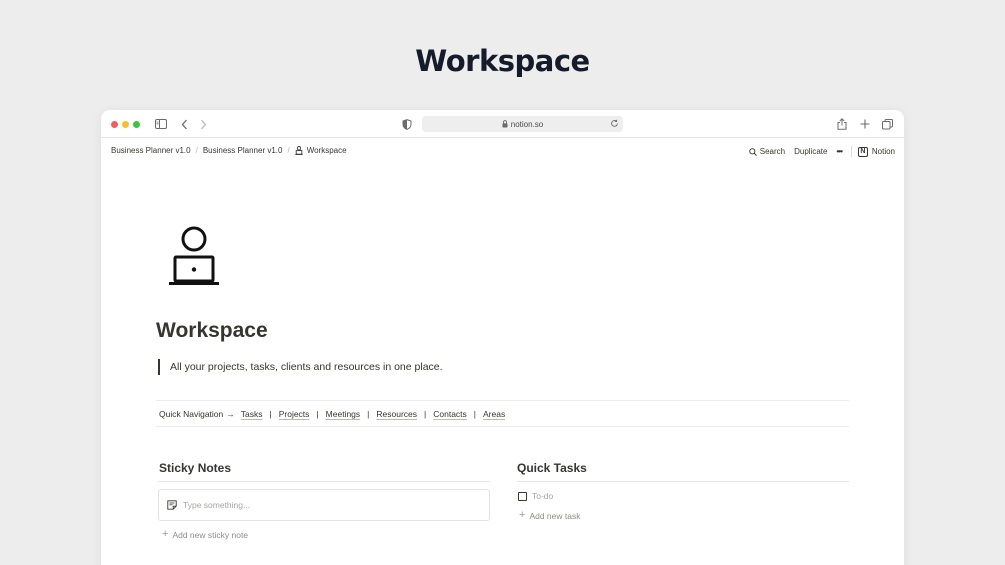 The height and width of the screenshot is (565, 1005). I want to click on topbar-actions: Search Duplicate ••• N Notion, so click(822, 151).